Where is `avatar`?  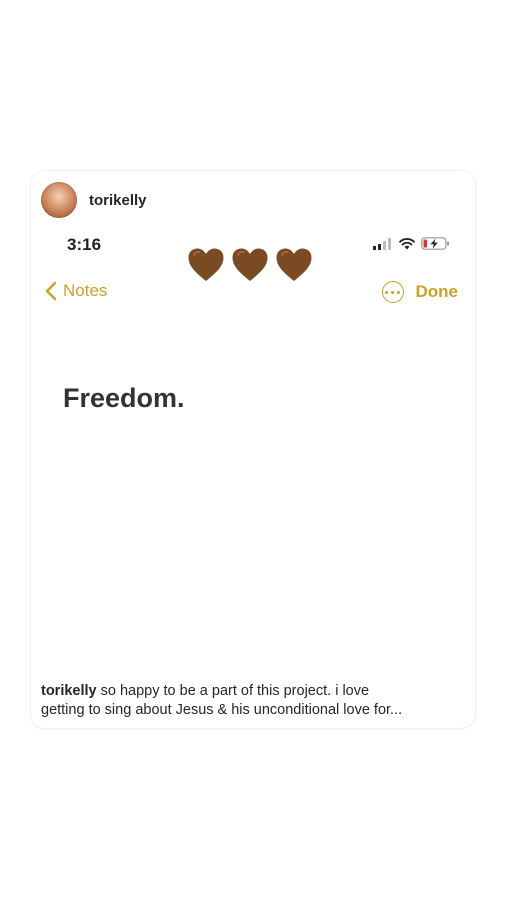
avatar is located at coordinates (59, 200).